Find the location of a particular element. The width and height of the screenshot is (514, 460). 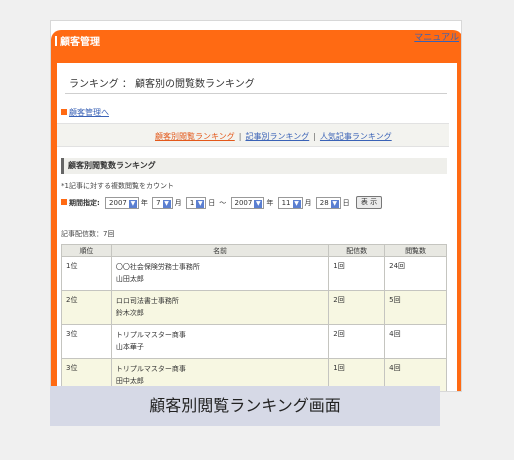

views-cell: 4回 is located at coordinates (415, 341).